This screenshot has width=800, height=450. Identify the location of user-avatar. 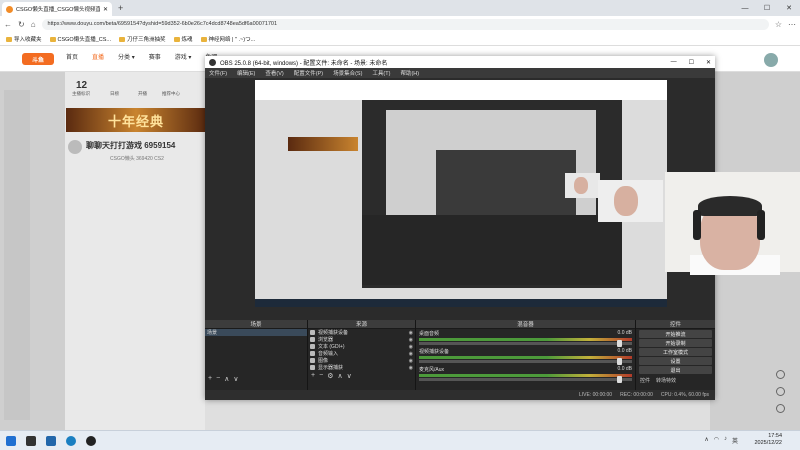
(771, 60).